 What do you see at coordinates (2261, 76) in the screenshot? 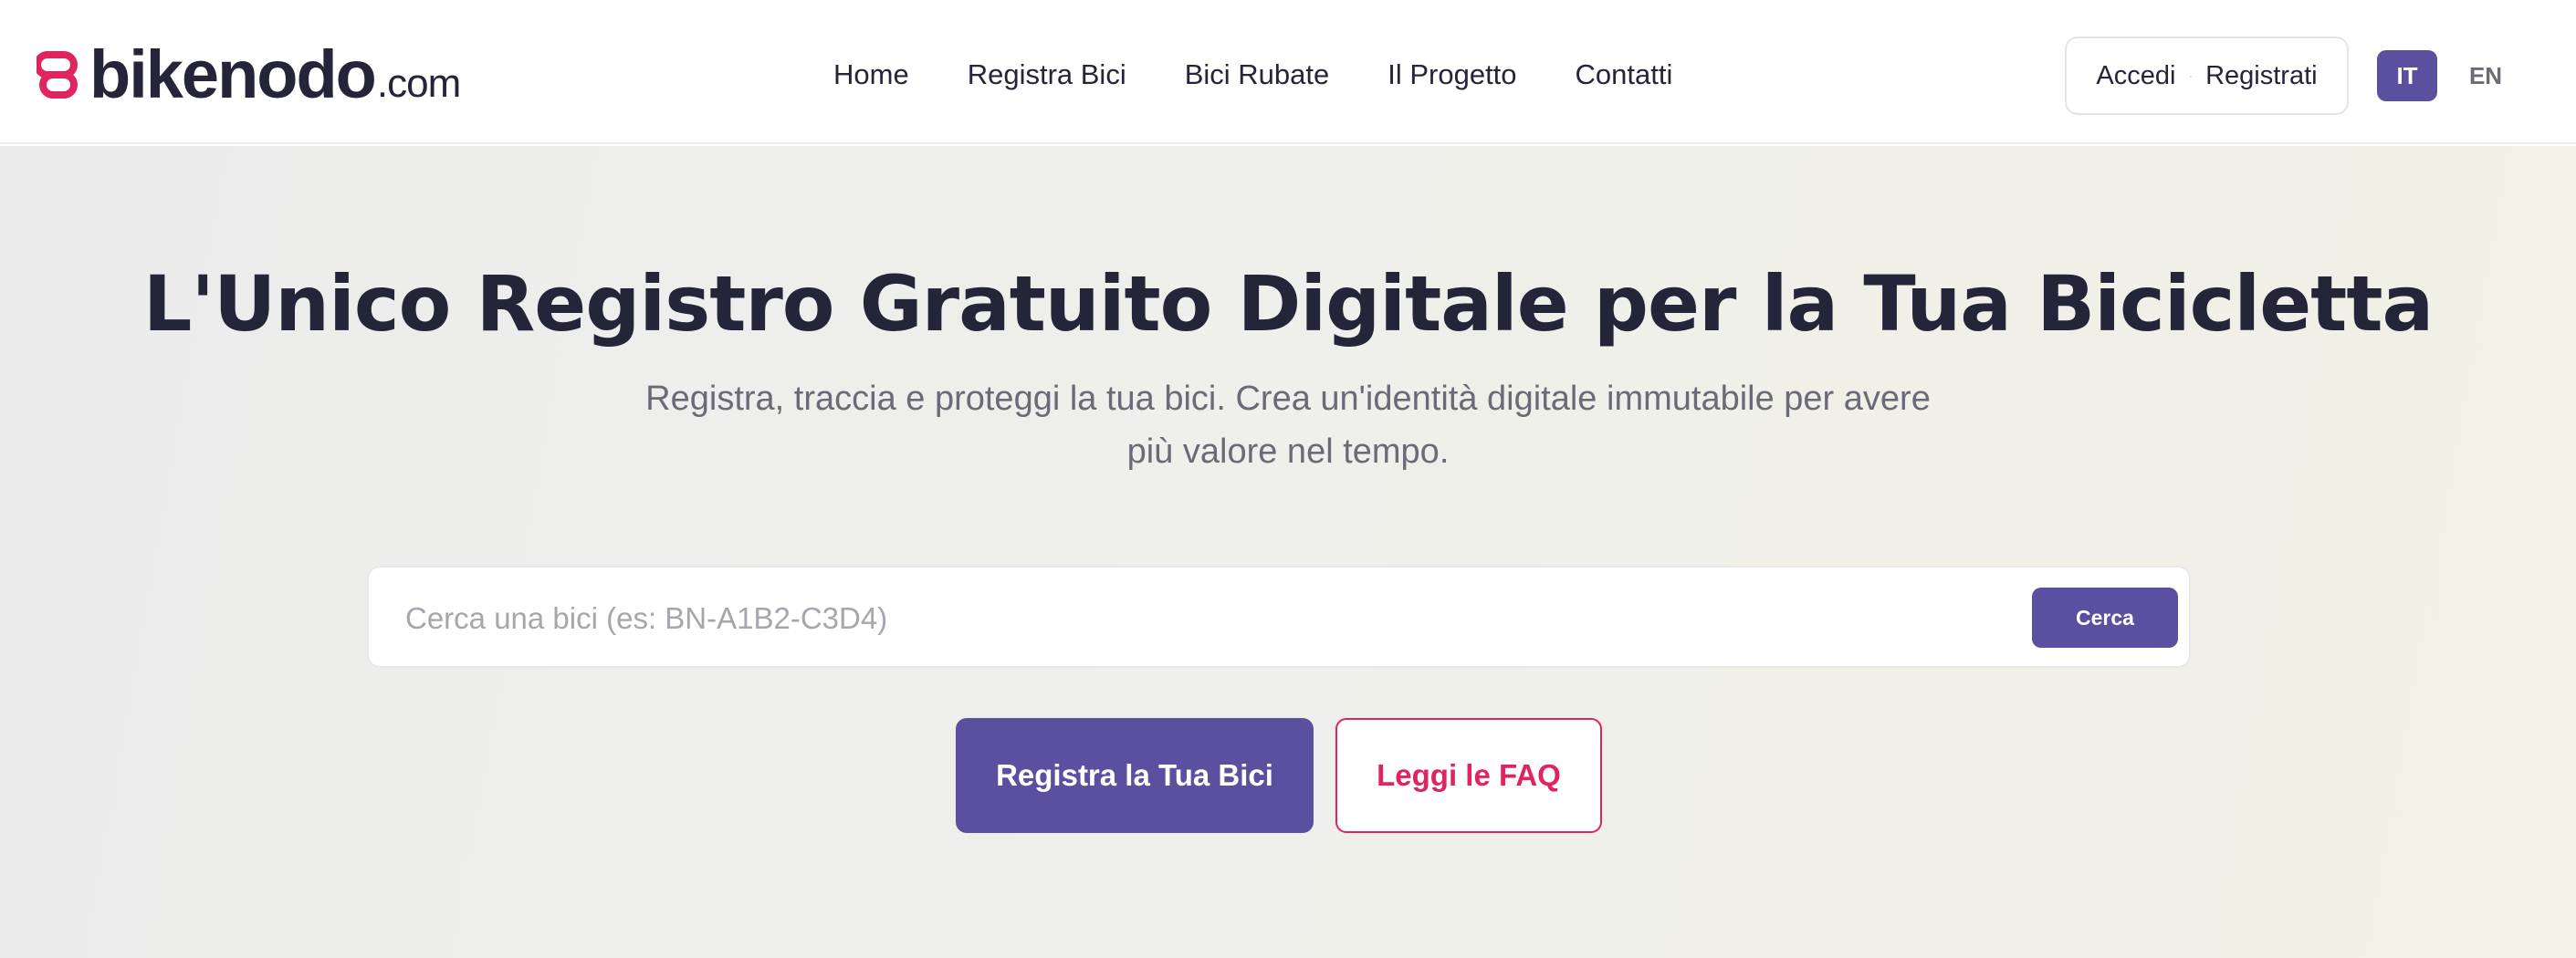
I see `register-button: Registrati` at bounding box center [2261, 76].